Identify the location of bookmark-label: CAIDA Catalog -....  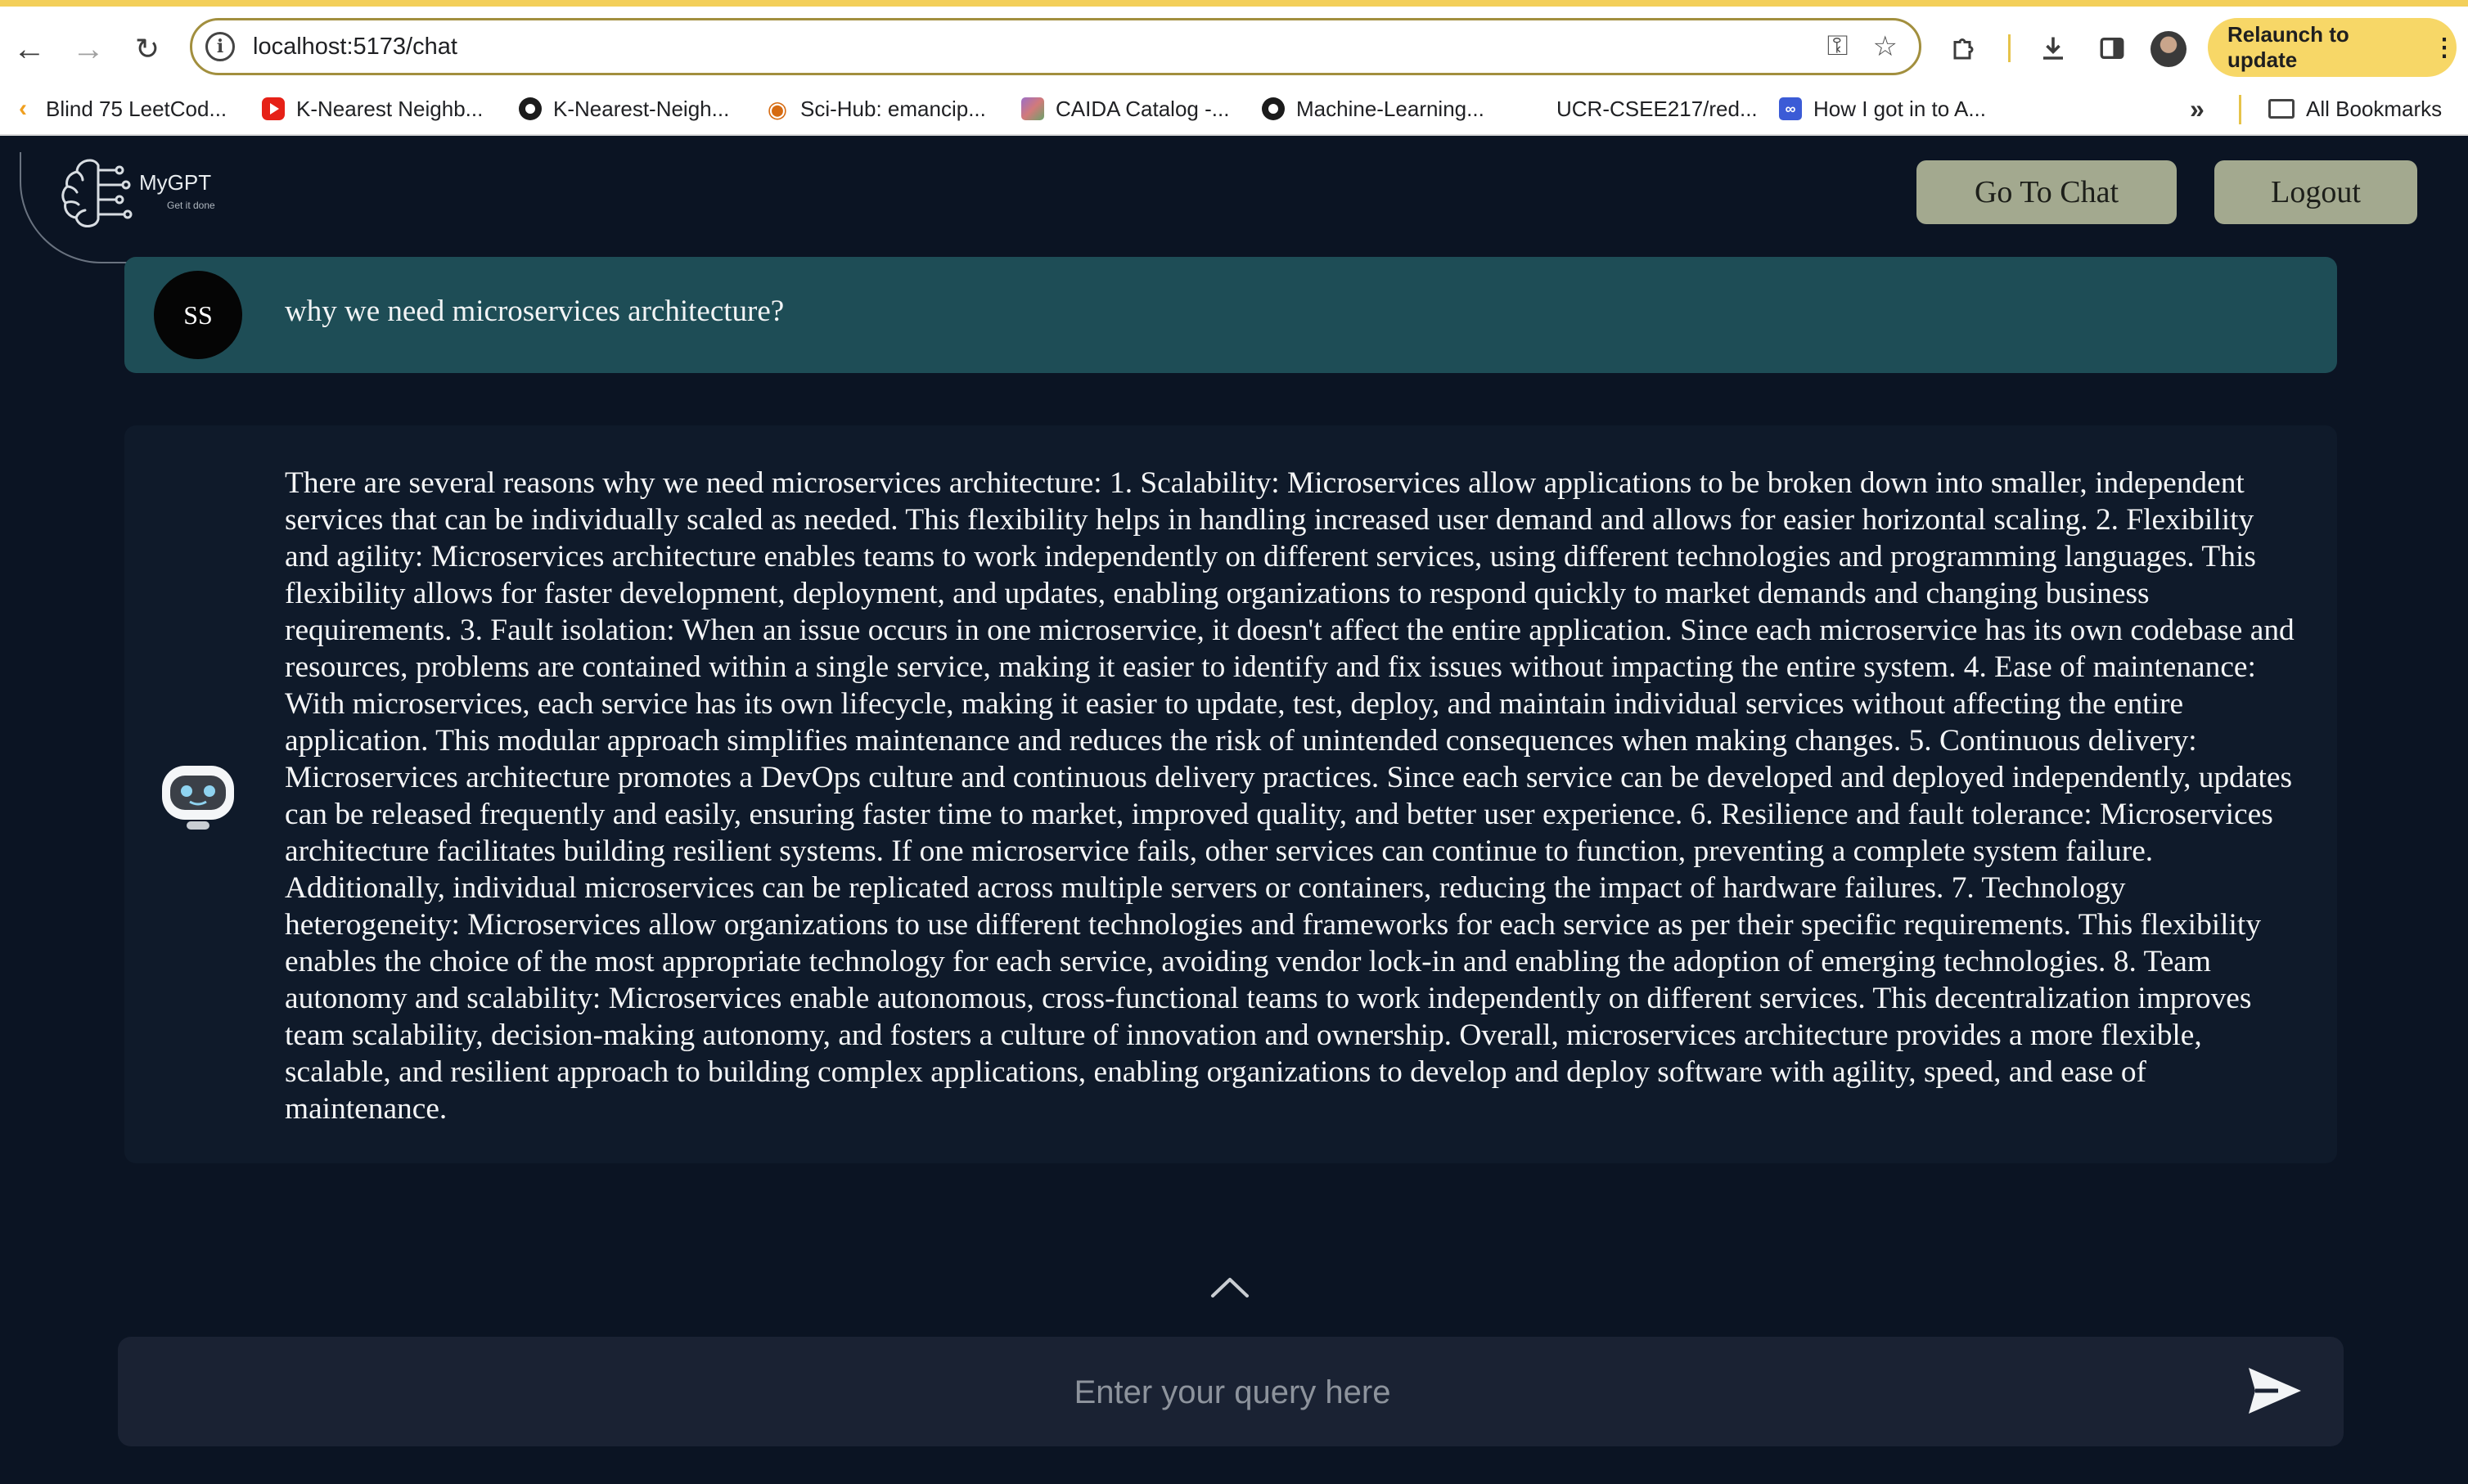
(1143, 108).